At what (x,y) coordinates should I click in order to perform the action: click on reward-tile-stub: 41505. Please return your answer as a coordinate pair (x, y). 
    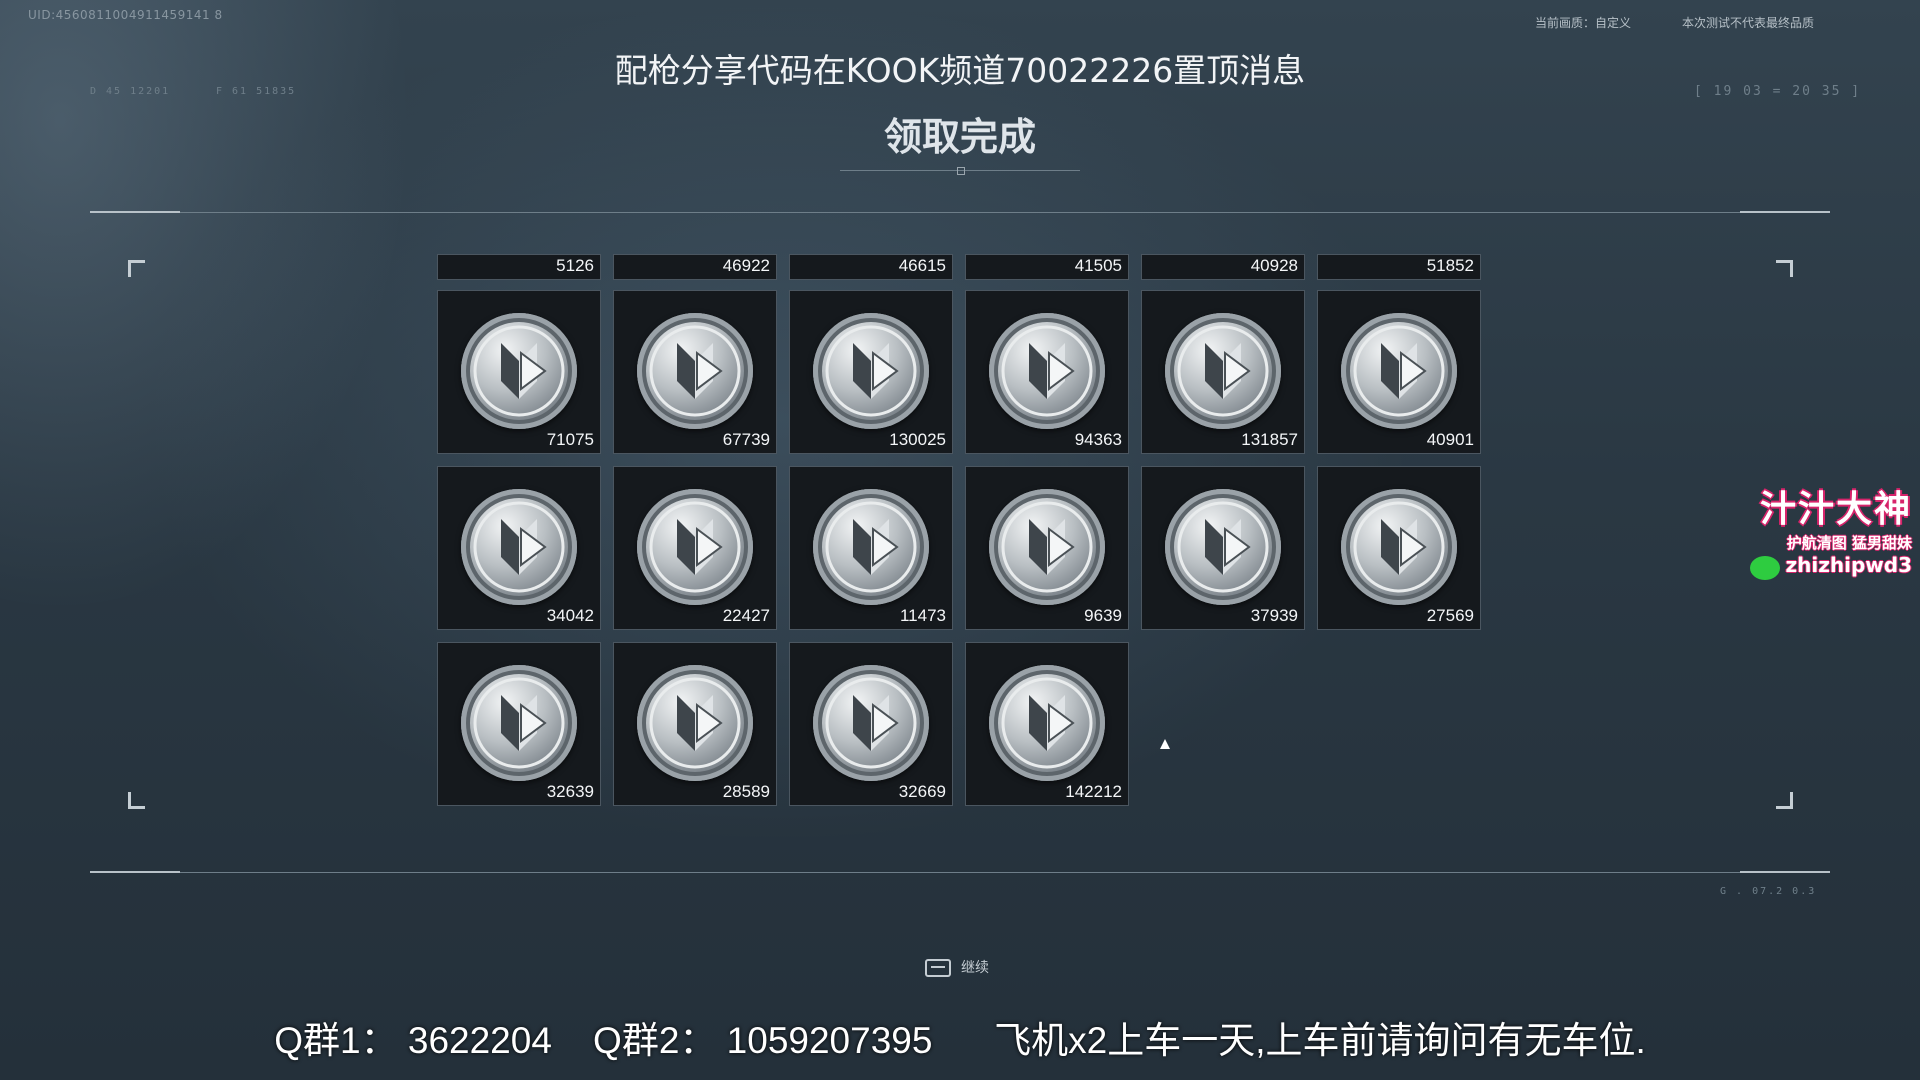
    Looking at the image, I should click on (1047, 267).